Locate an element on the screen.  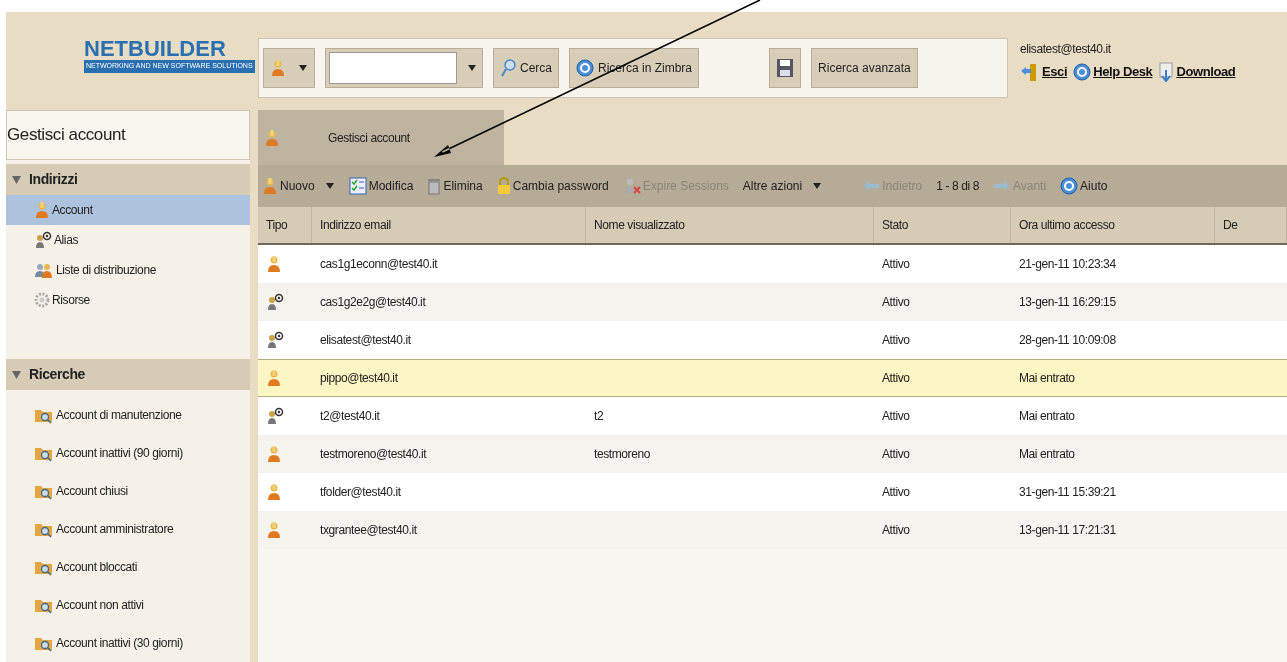
arrow-right-icon is located at coordinates (1001, 186).